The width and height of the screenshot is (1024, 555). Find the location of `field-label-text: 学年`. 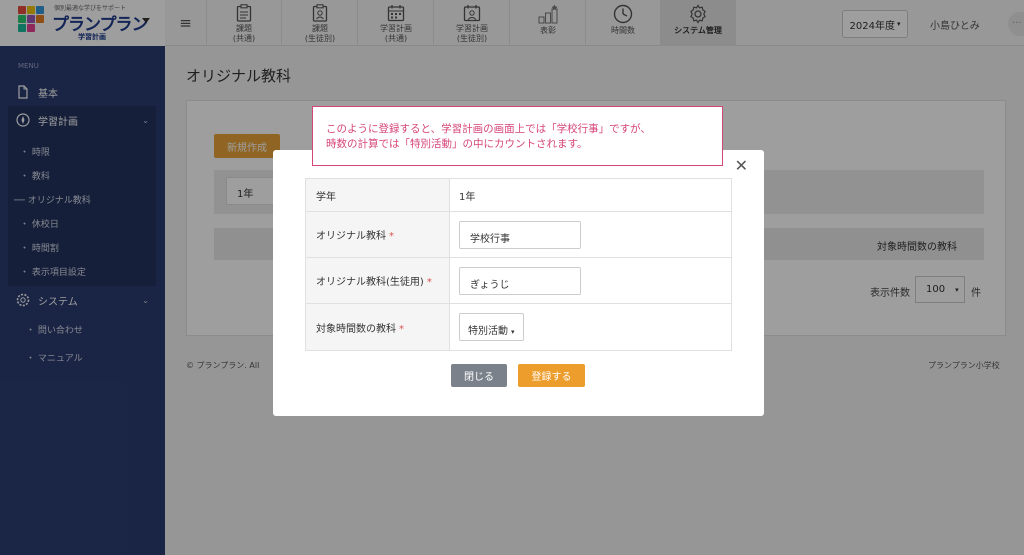

field-label-text: 学年 is located at coordinates (326, 197).